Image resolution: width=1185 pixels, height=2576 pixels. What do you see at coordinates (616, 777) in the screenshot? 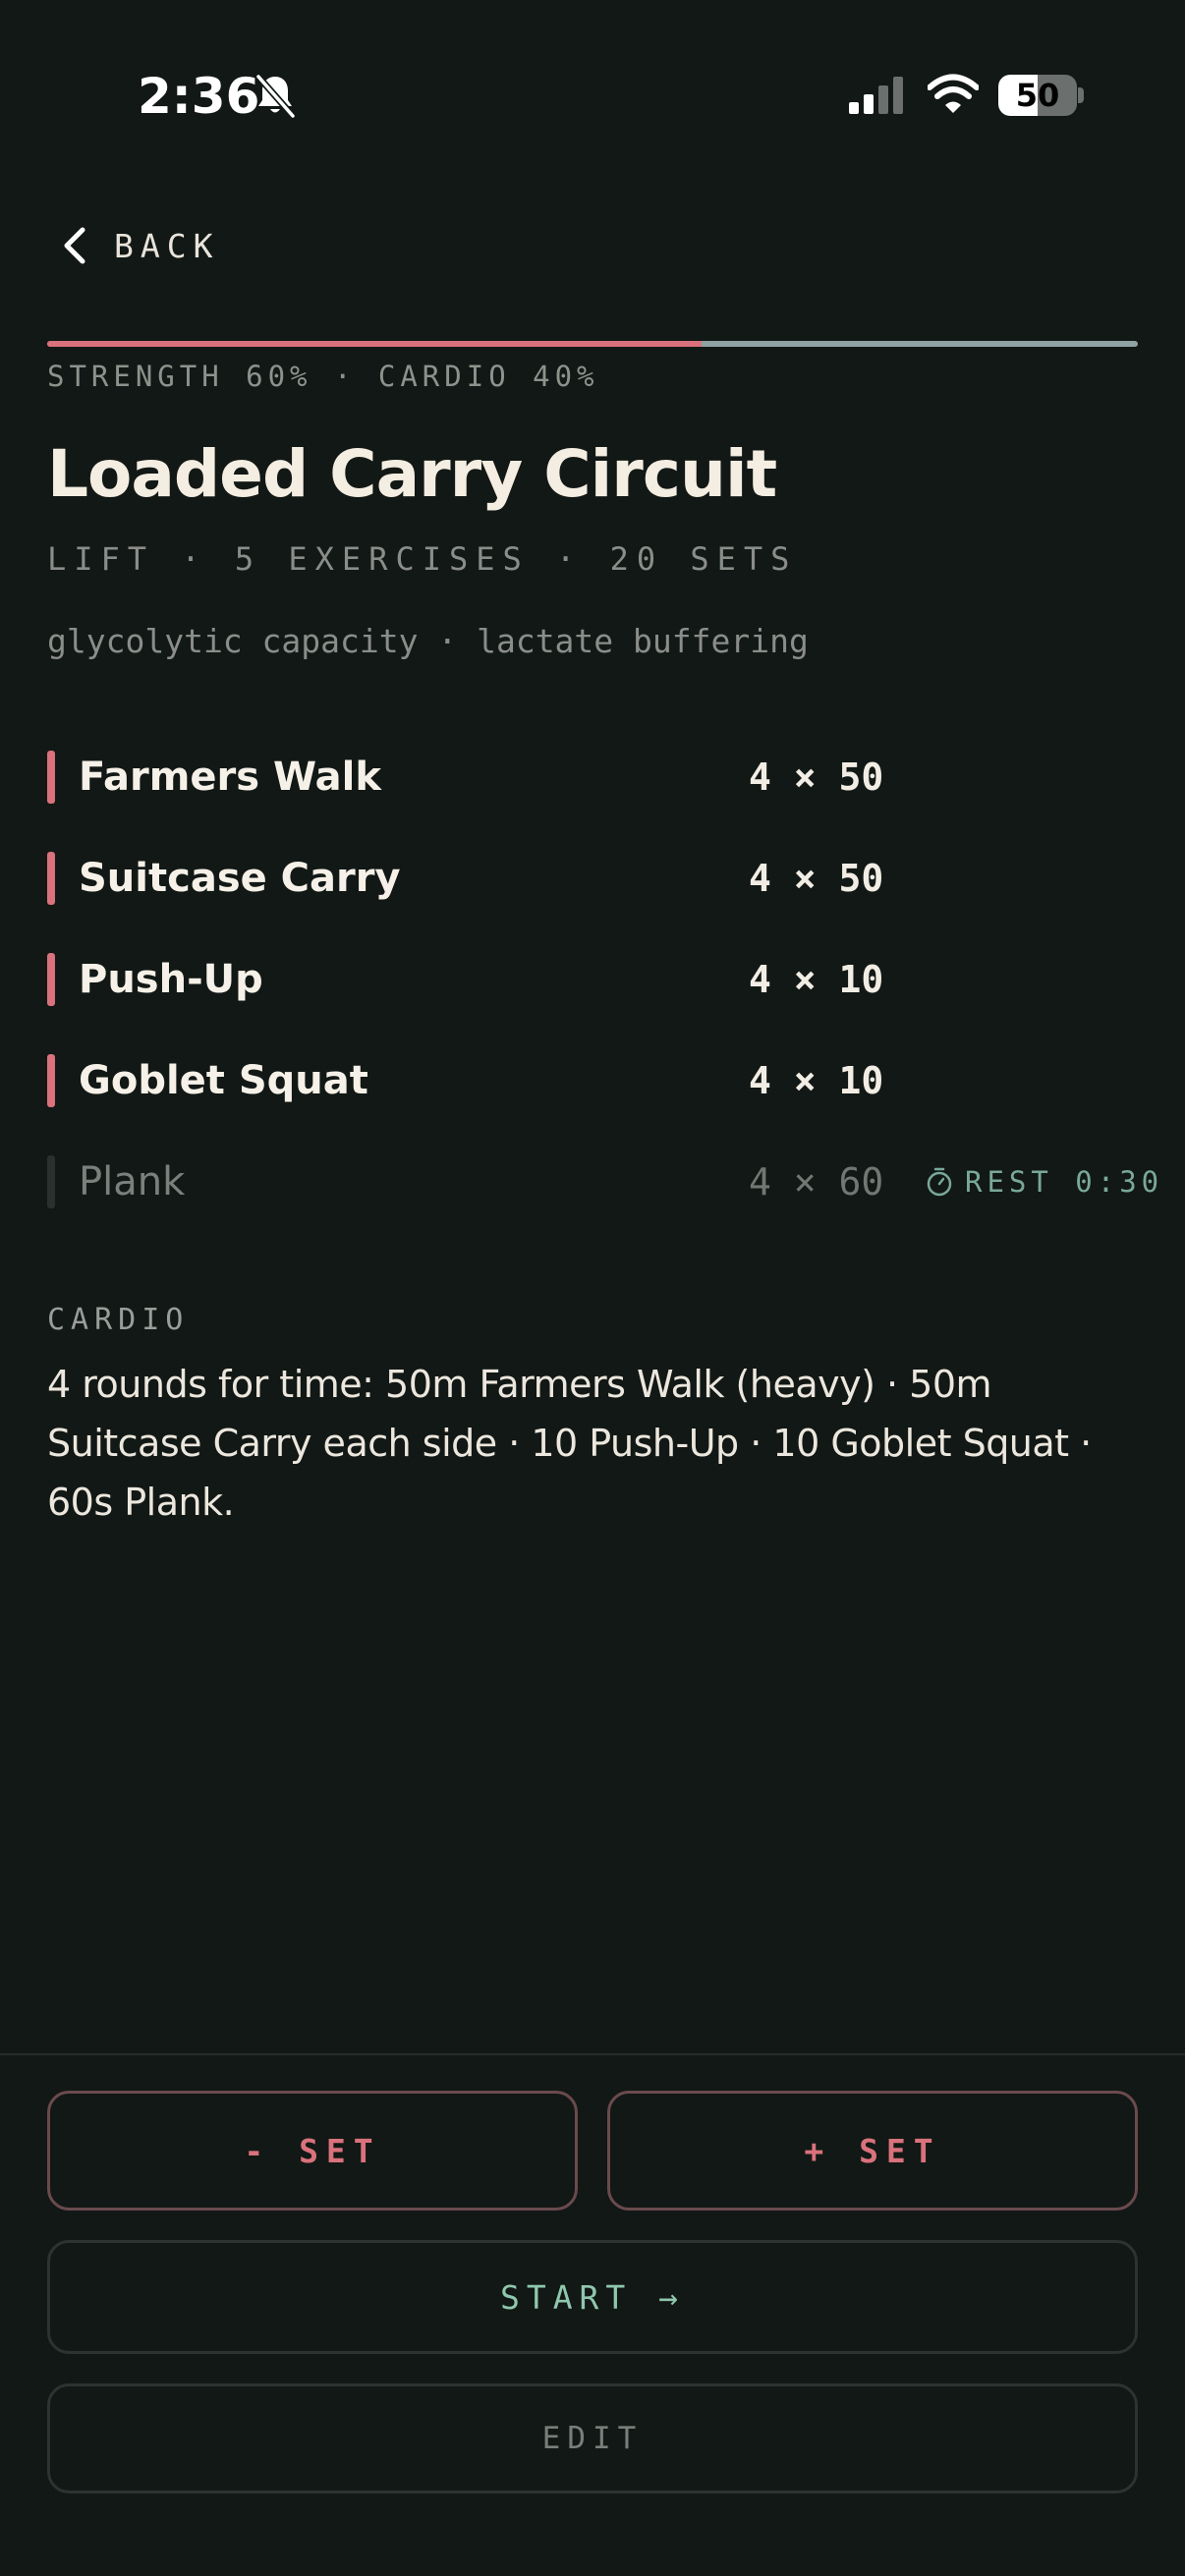
I see `exercise-row-farmers-walk: Farmers Walk 4 × 50` at bounding box center [616, 777].